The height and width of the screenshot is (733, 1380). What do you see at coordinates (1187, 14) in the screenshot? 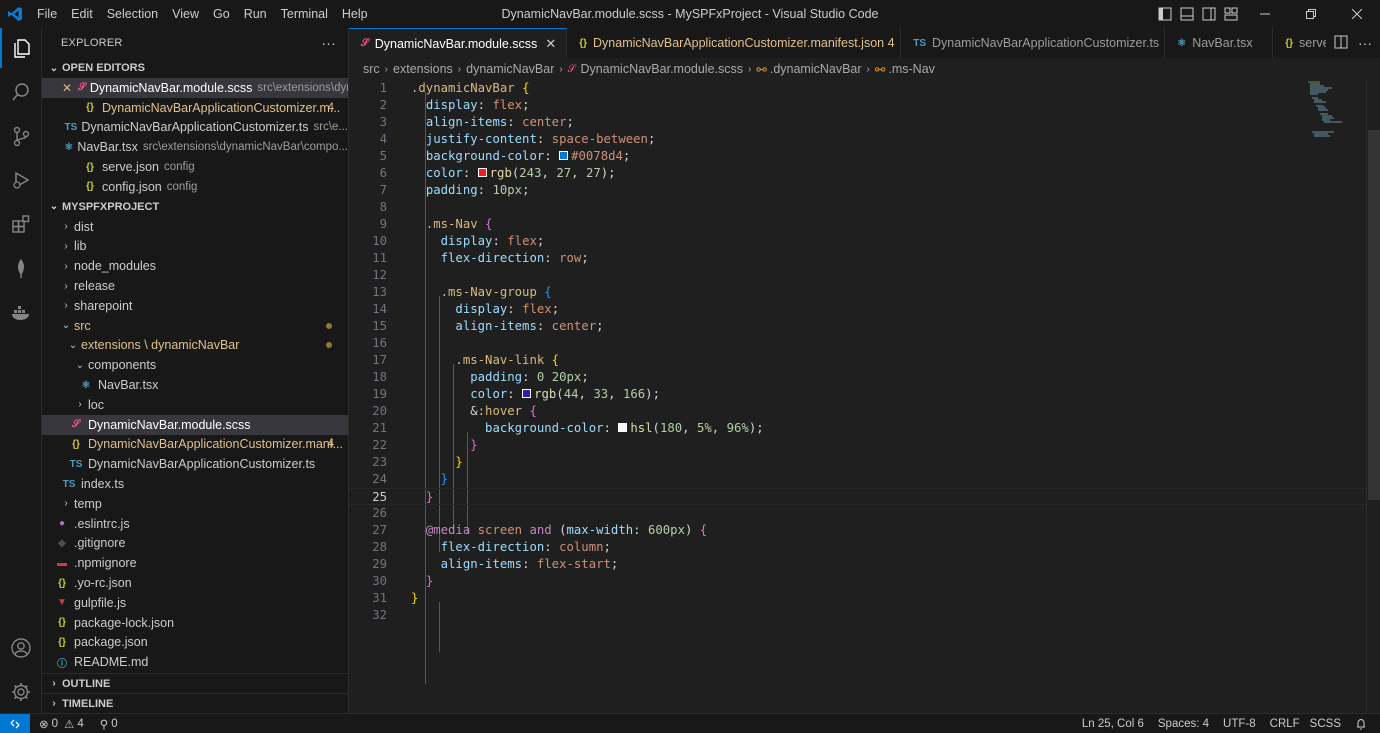
I see `toggle-panel-icon` at bounding box center [1187, 14].